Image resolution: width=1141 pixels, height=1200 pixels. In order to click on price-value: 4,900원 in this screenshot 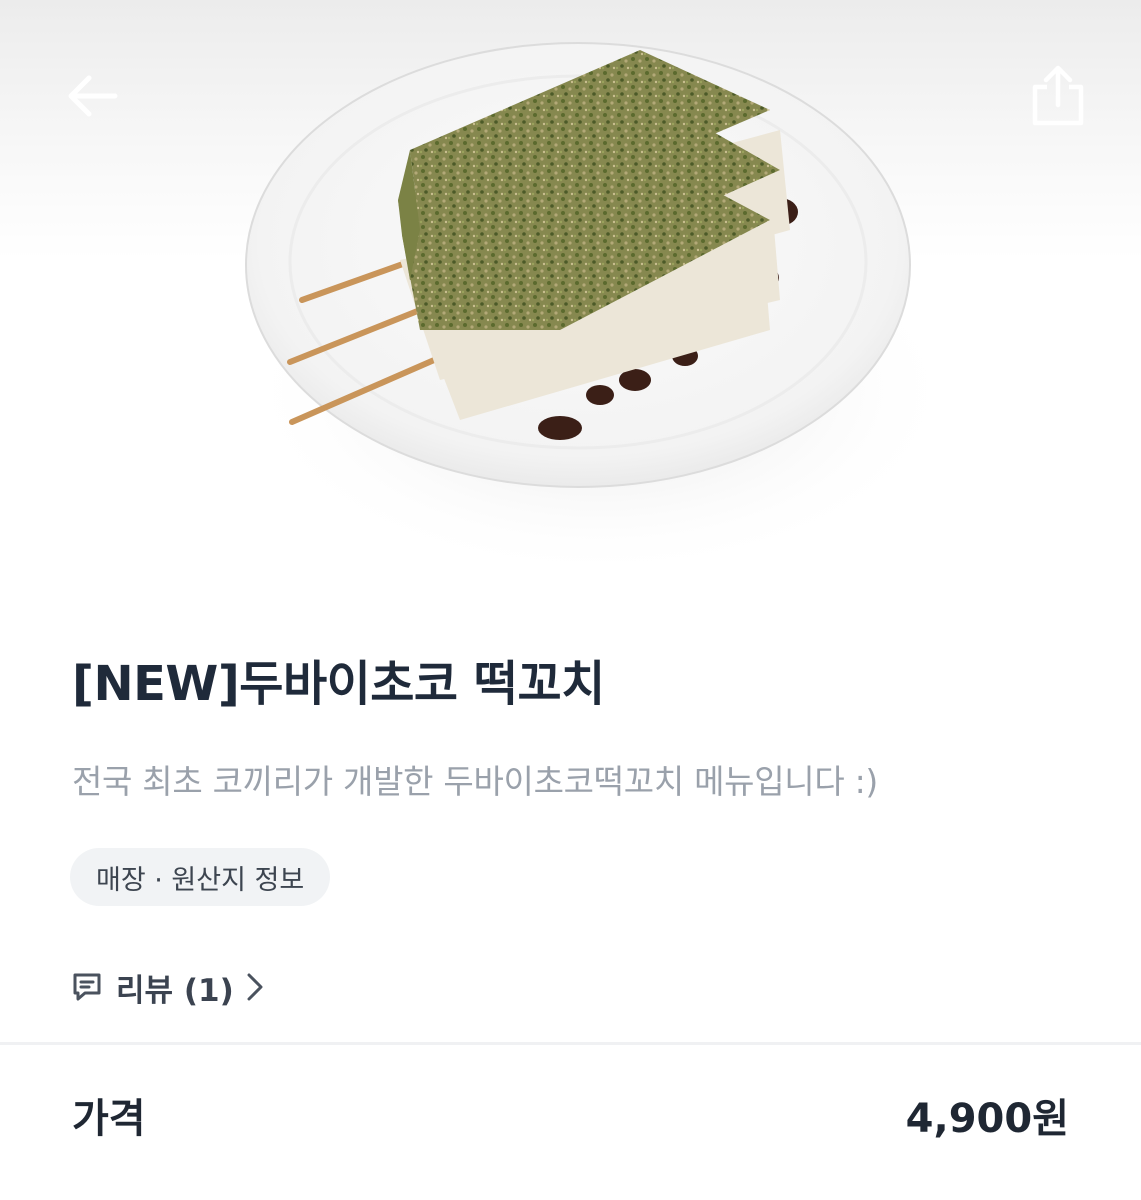, I will do `click(987, 1119)`.